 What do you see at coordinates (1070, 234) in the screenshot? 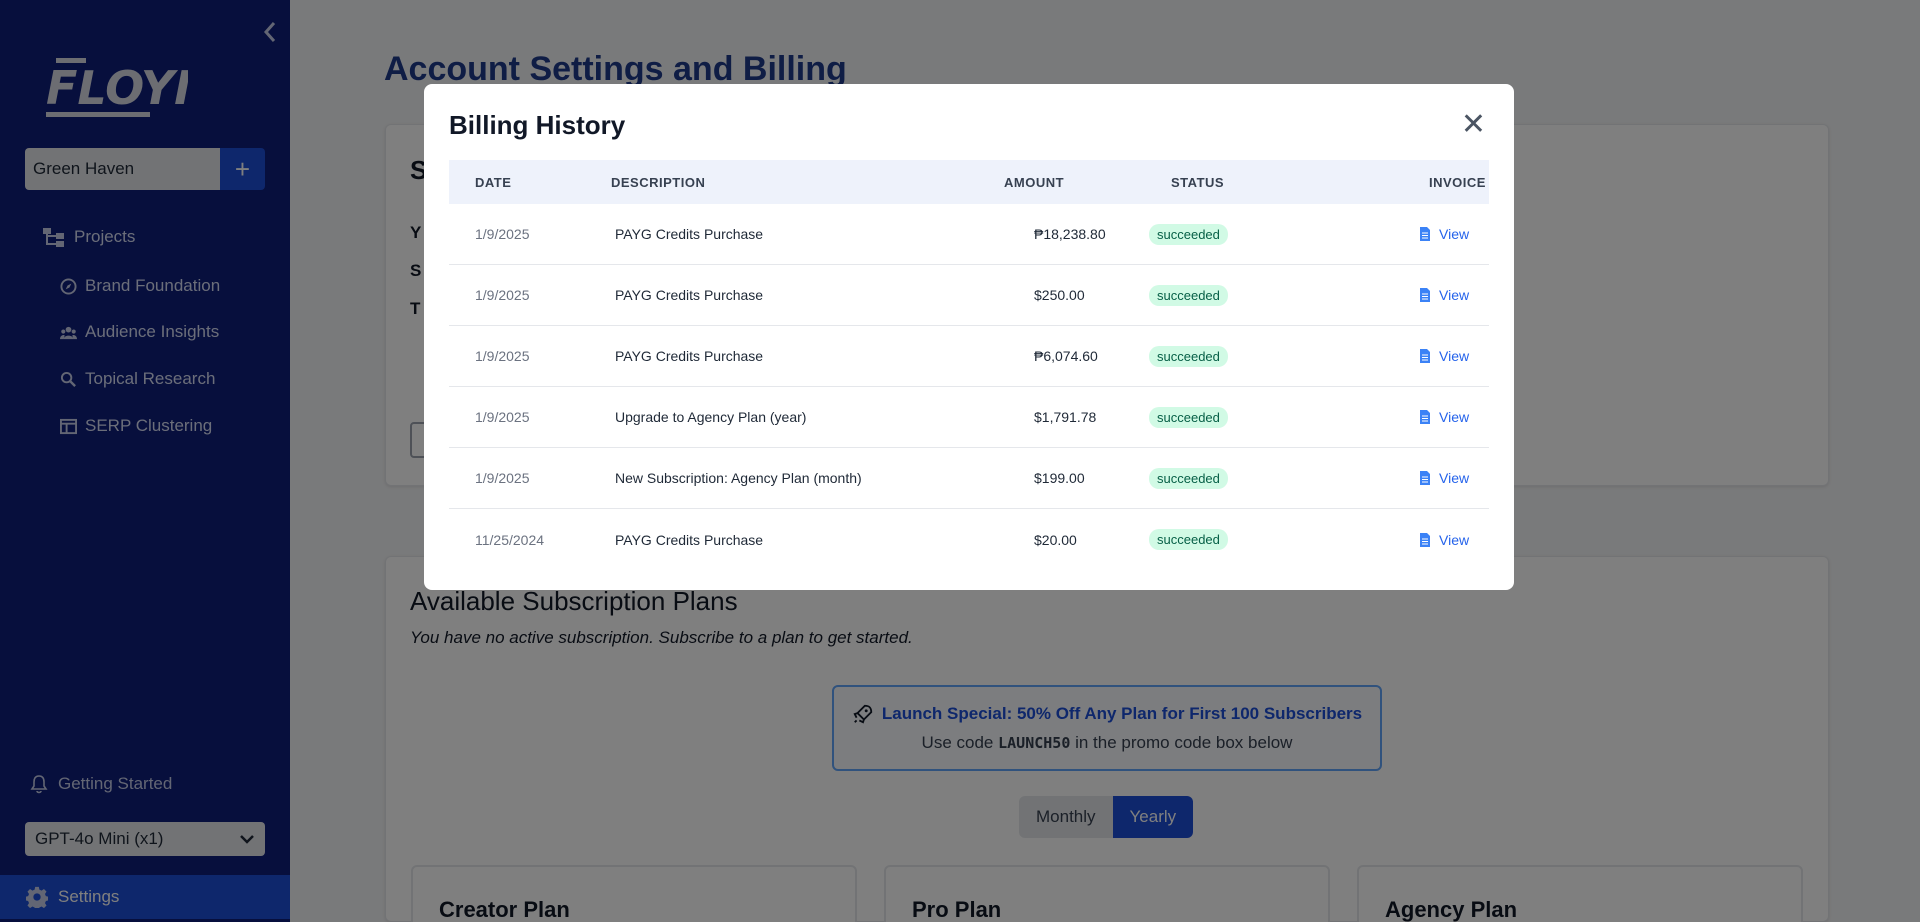
I see `row-amount: ₱18,238.80` at bounding box center [1070, 234].